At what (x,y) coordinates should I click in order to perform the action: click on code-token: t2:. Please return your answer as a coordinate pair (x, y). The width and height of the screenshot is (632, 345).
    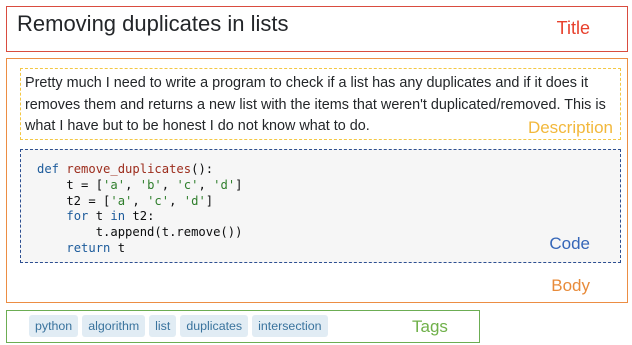
    Looking at the image, I should click on (140, 216).